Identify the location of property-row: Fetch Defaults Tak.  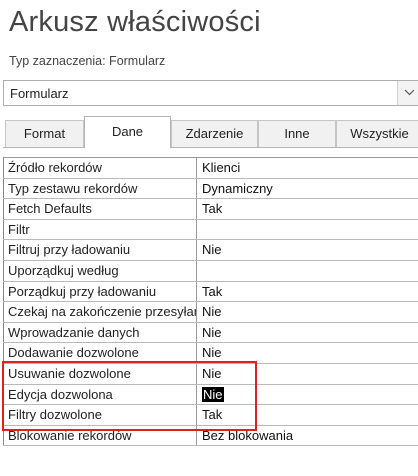
(210, 209).